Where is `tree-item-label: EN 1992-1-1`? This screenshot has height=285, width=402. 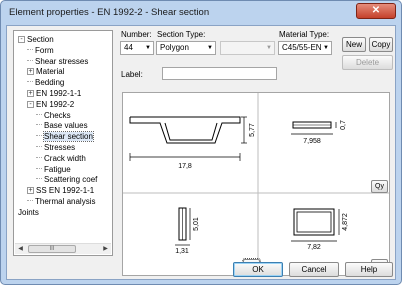
tree-item-label: EN 1992-1-1 is located at coordinates (59, 93).